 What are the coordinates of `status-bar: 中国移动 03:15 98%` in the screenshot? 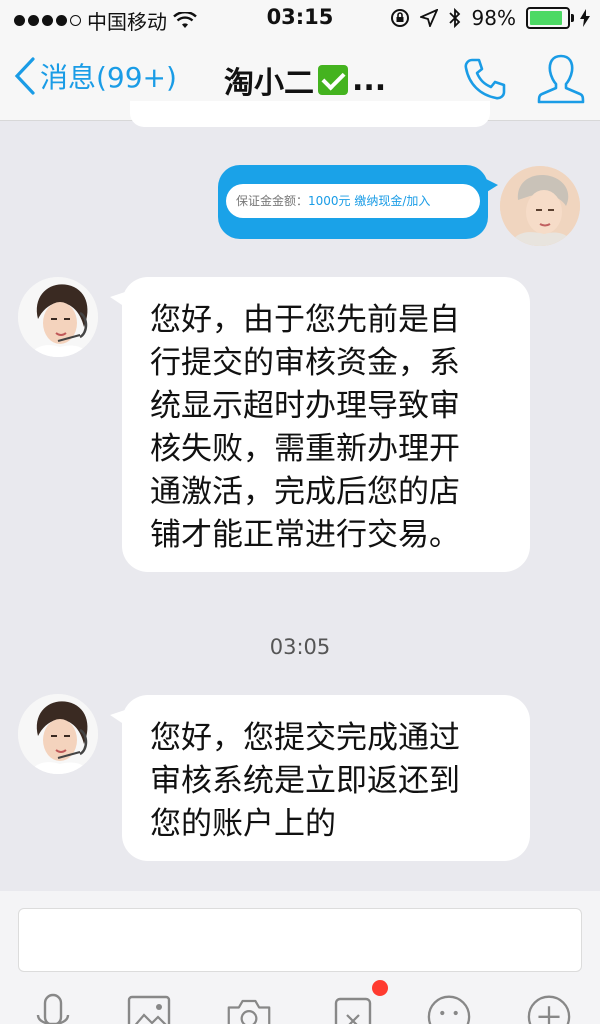 It's located at (300, 19).